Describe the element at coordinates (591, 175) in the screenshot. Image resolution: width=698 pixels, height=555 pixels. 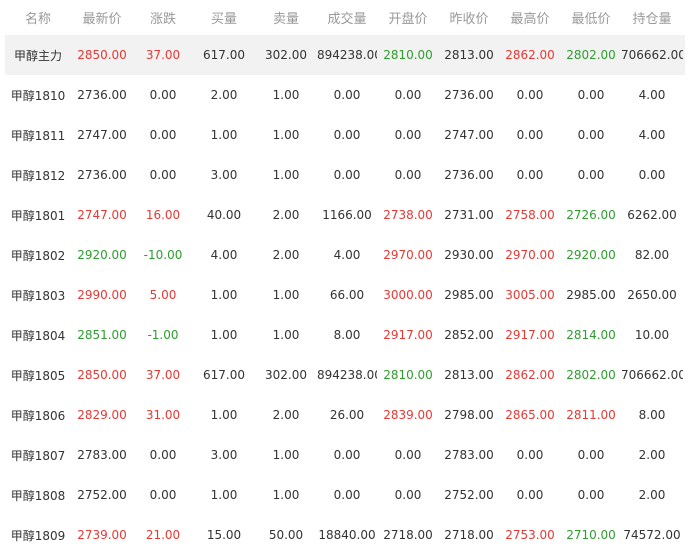
I see `cell-low: 0.00` at that location.